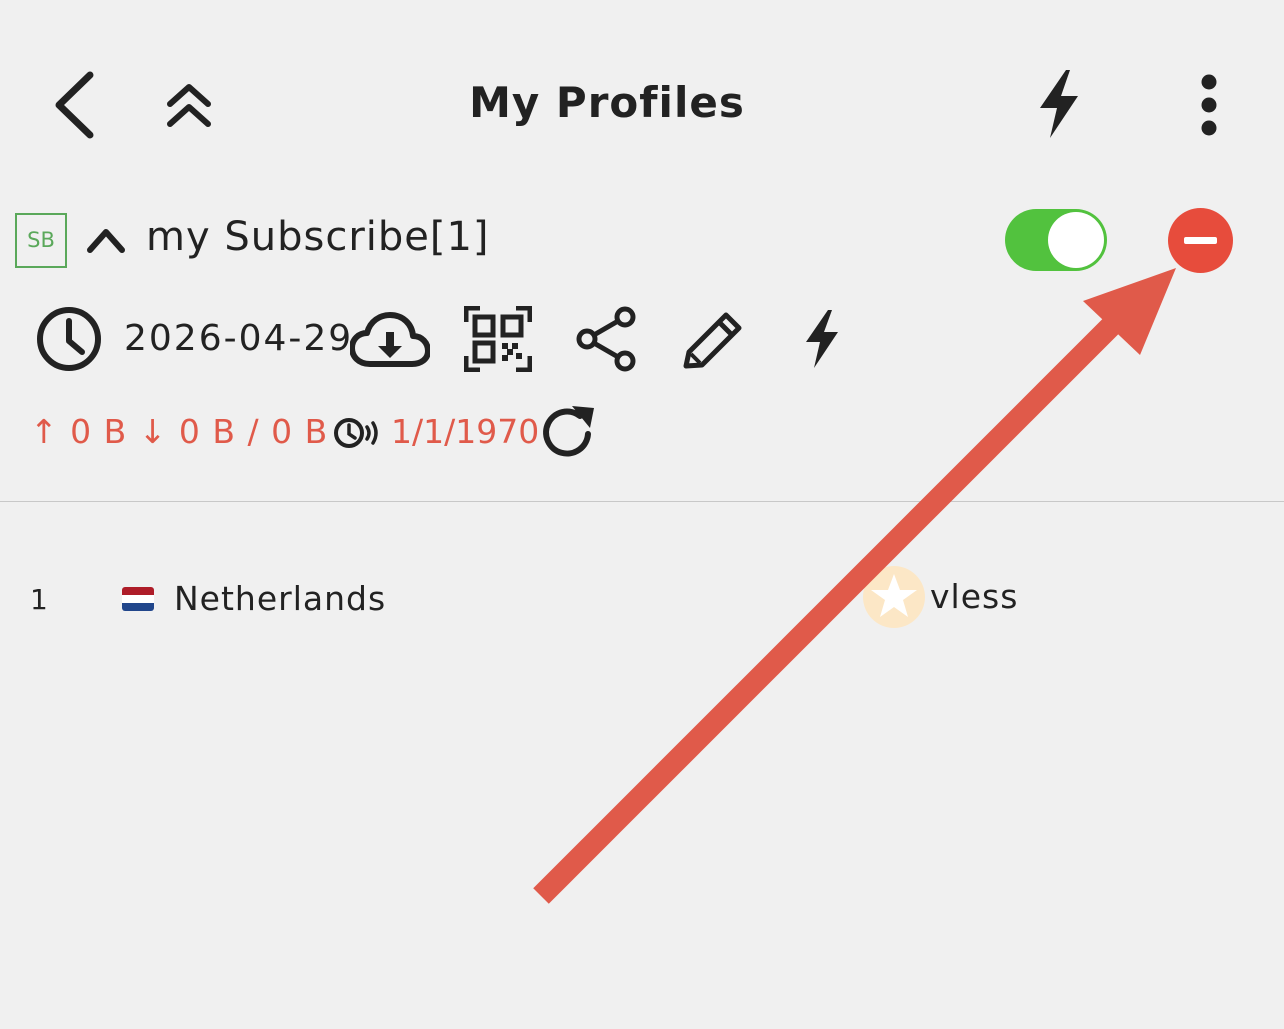 The width and height of the screenshot is (1284, 1029). What do you see at coordinates (974, 596) in the screenshot?
I see `profile-type: vless` at bounding box center [974, 596].